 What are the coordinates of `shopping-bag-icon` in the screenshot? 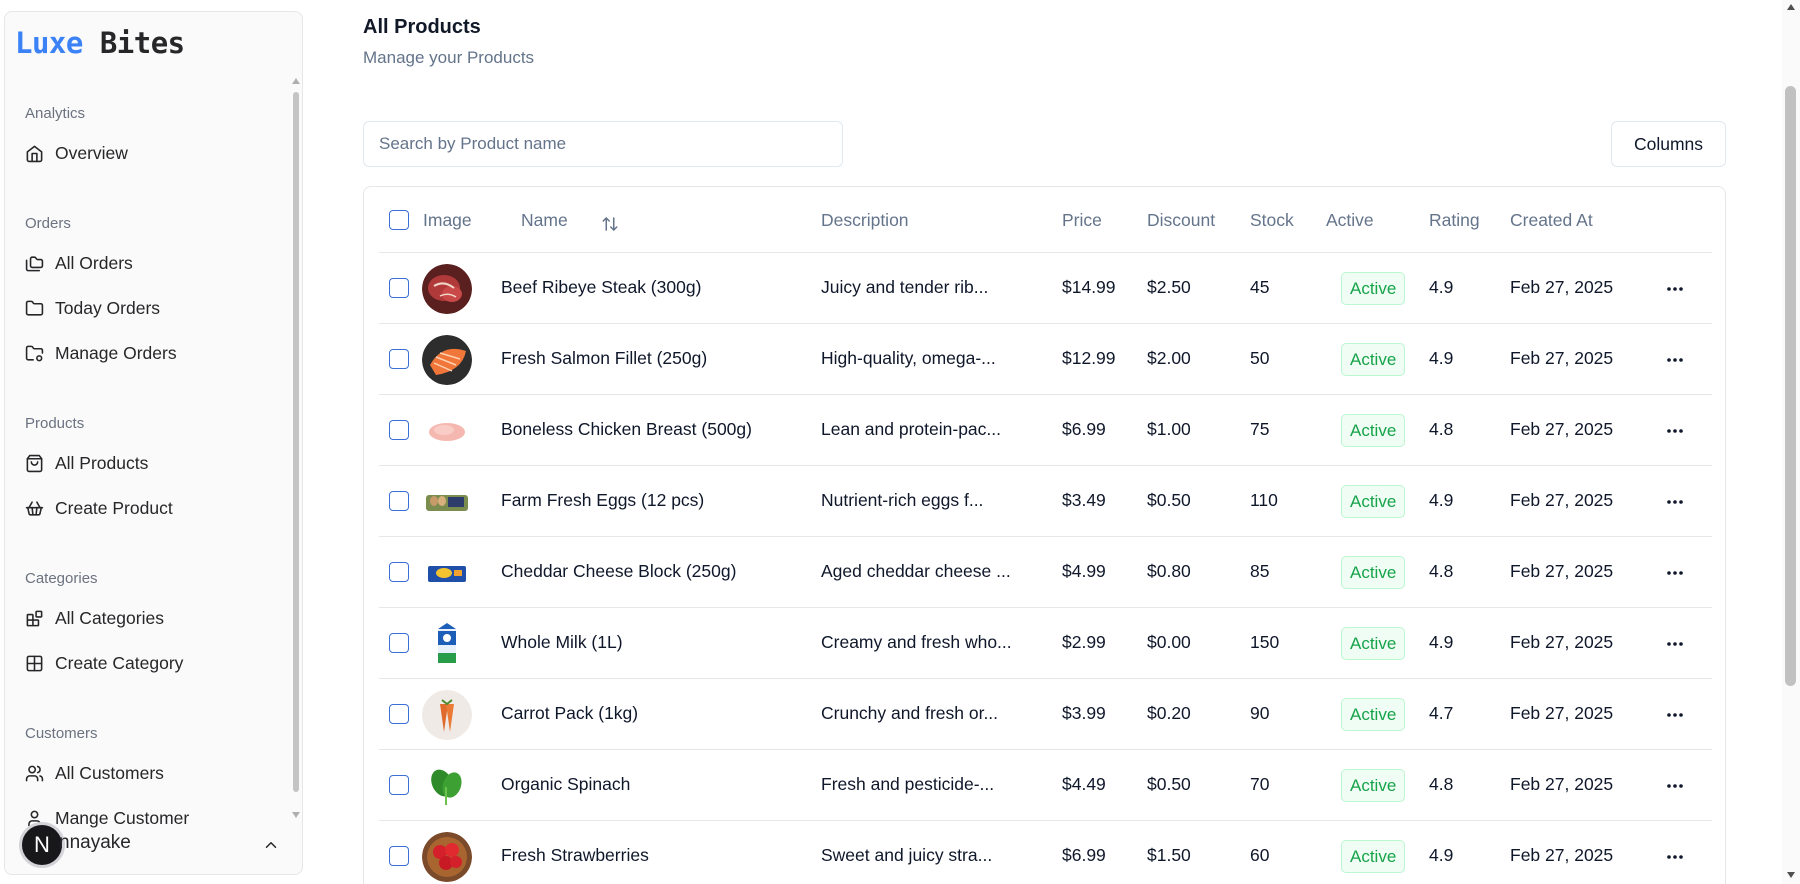 It's located at (34, 463).